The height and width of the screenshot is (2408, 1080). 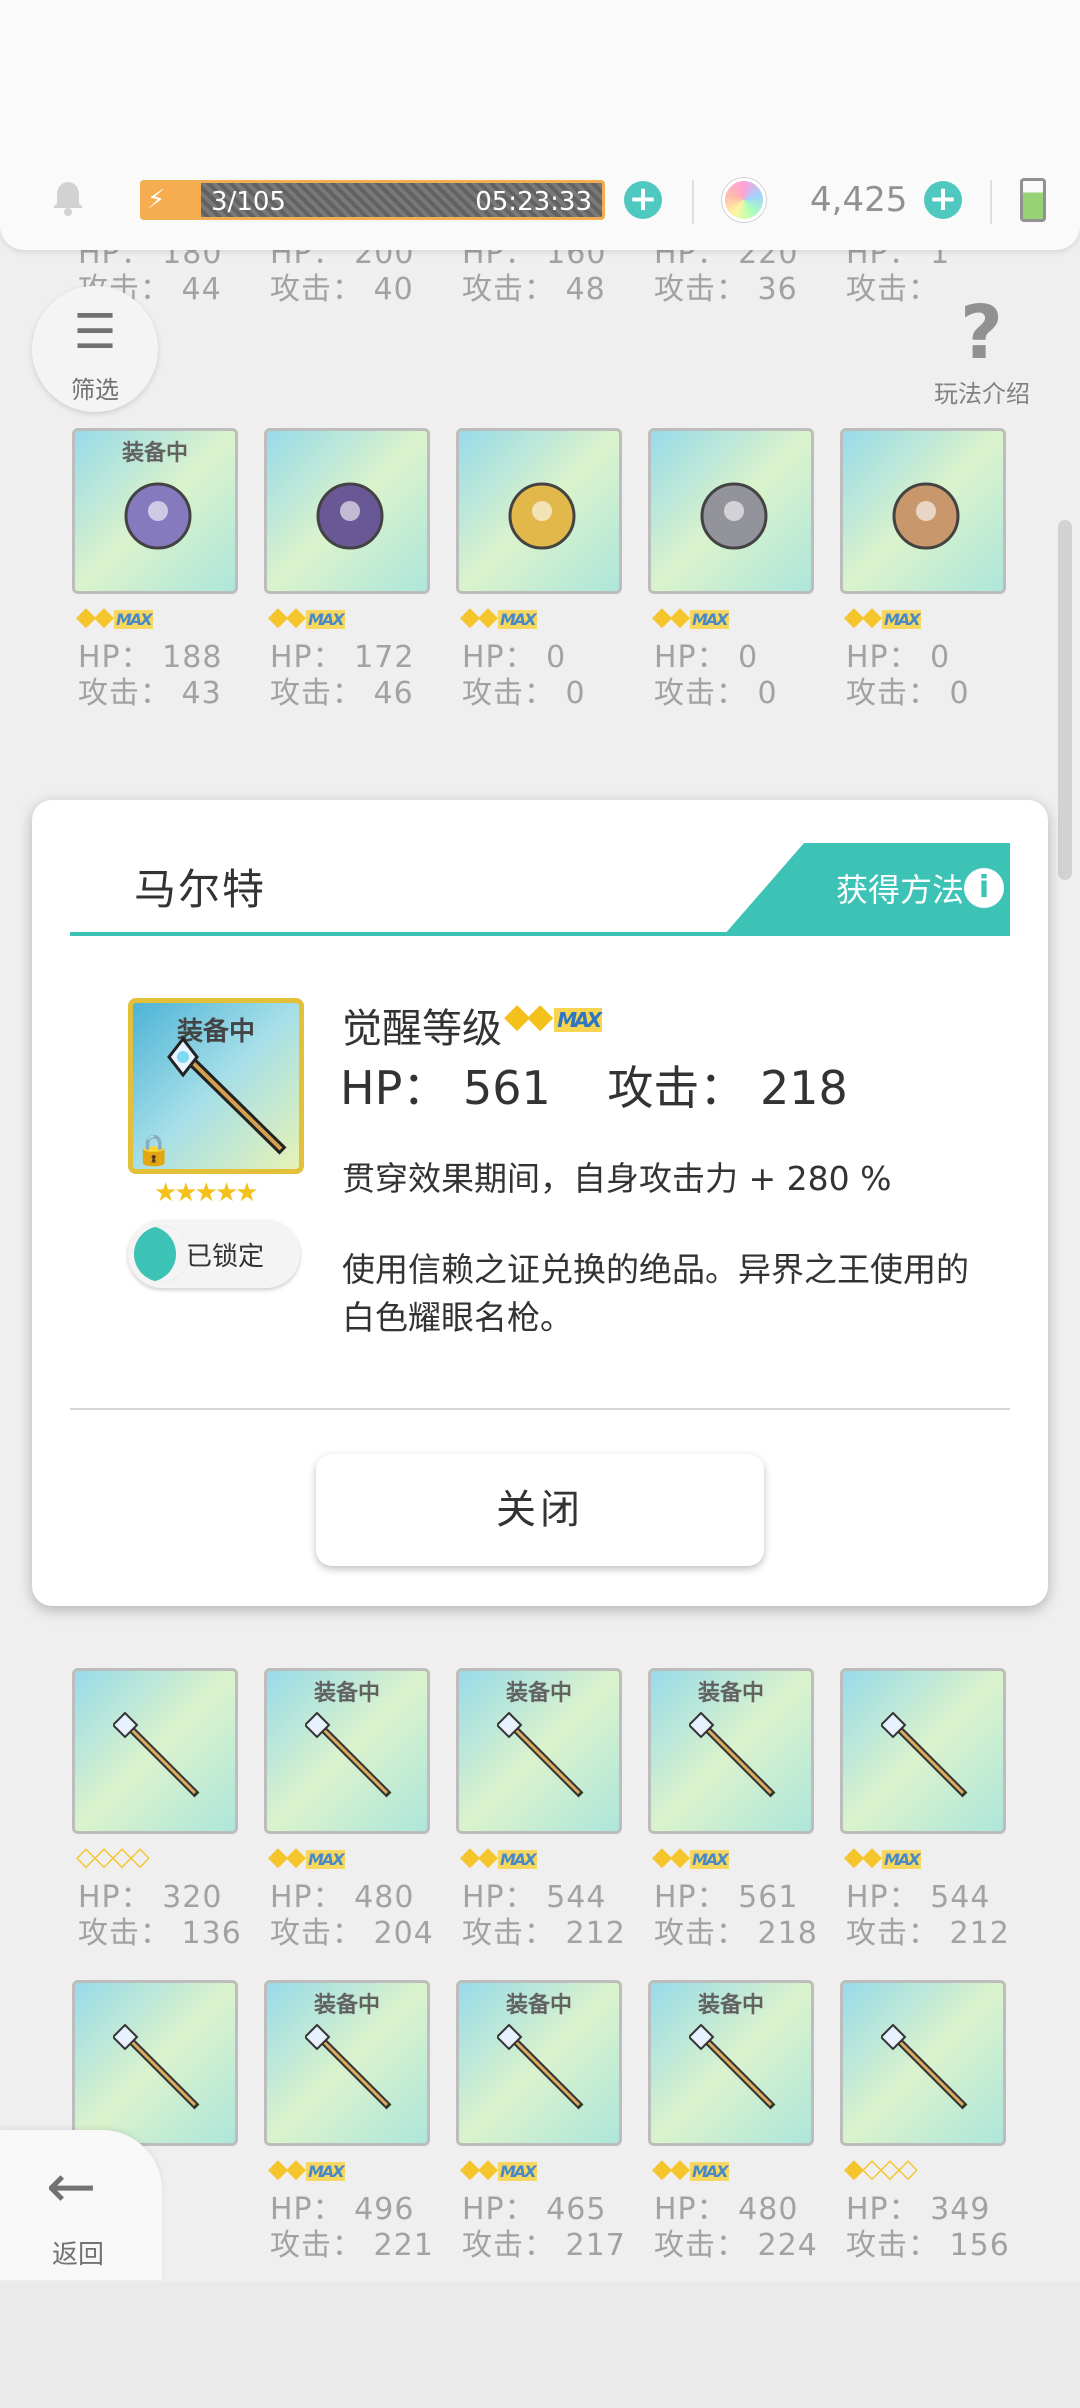 I want to click on spear-icon, so click(x=227, y=1095).